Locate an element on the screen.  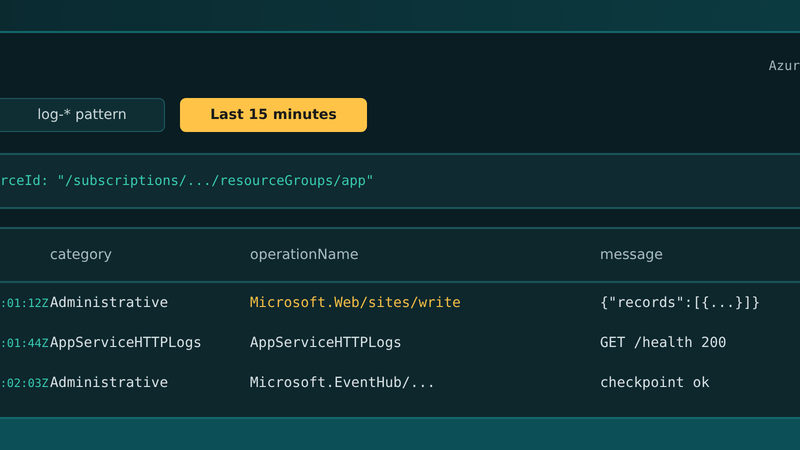
column-header: message is located at coordinates (700, 254).